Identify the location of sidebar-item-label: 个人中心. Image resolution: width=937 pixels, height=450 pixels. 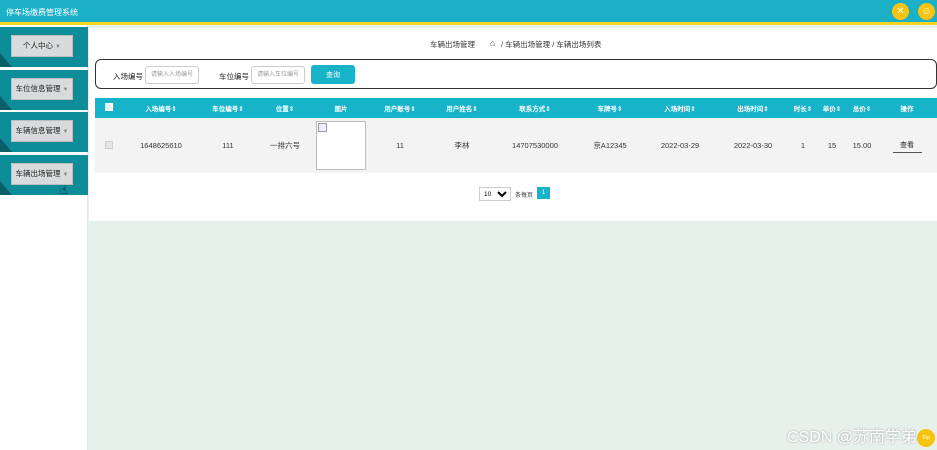
(38, 45).